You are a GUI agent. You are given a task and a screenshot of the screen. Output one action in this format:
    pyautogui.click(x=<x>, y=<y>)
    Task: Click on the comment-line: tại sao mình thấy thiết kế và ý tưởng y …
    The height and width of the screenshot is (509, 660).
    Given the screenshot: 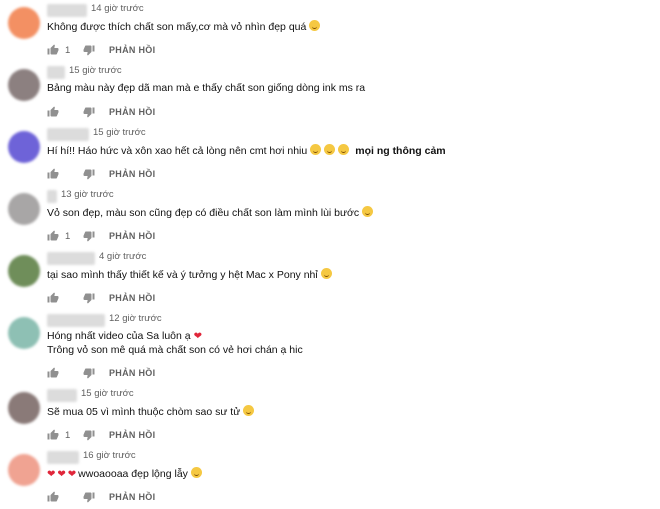 What is the action you would take?
    pyautogui.click(x=189, y=275)
    